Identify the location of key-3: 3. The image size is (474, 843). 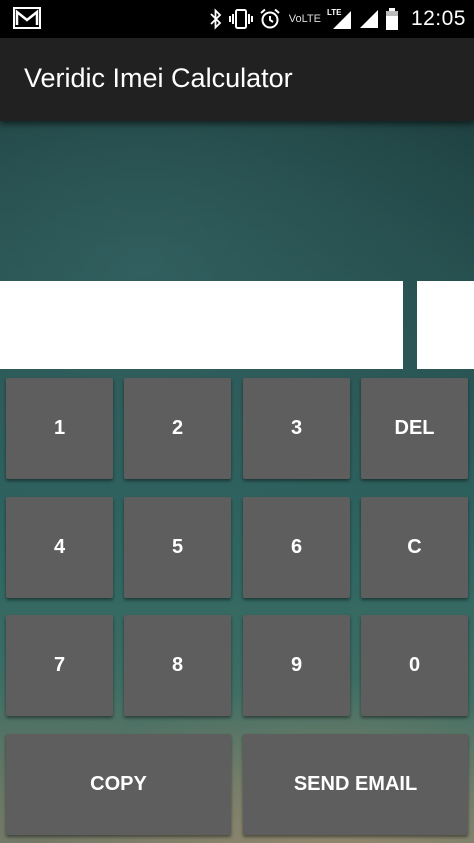
(296, 428).